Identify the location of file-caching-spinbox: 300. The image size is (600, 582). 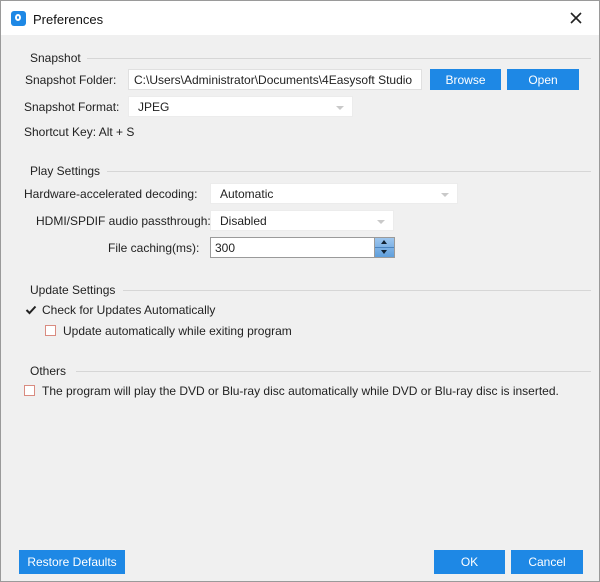
(302, 247).